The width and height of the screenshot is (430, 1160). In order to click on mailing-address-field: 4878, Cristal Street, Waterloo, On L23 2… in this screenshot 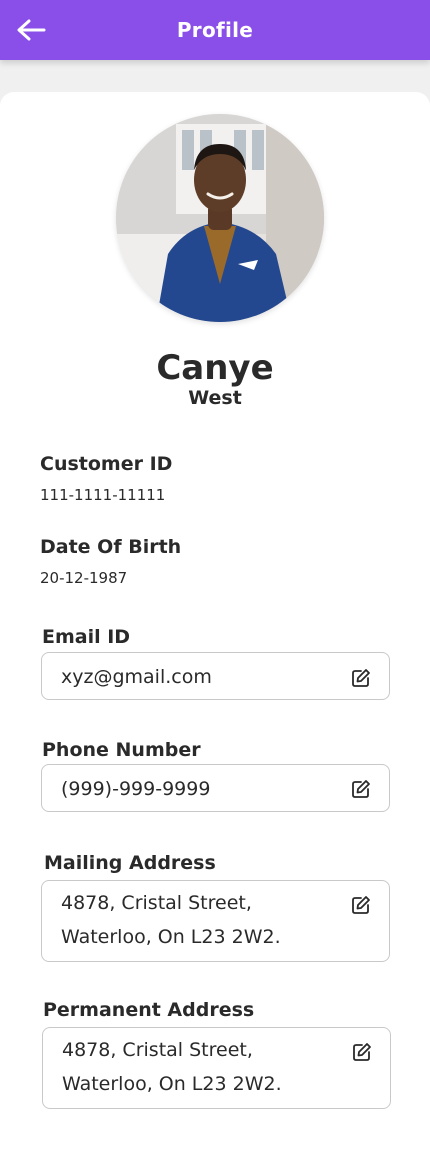, I will do `click(215, 921)`.